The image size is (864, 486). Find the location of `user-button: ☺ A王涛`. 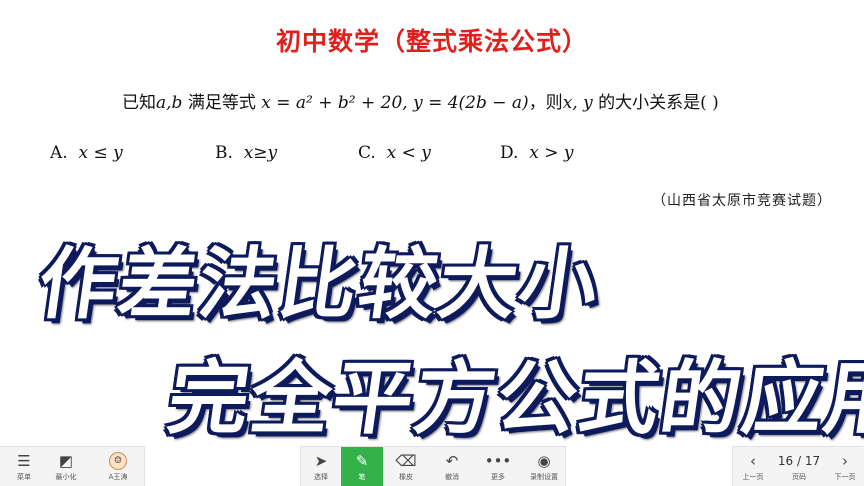

user-button: ☺ A王涛 is located at coordinates (118, 466).